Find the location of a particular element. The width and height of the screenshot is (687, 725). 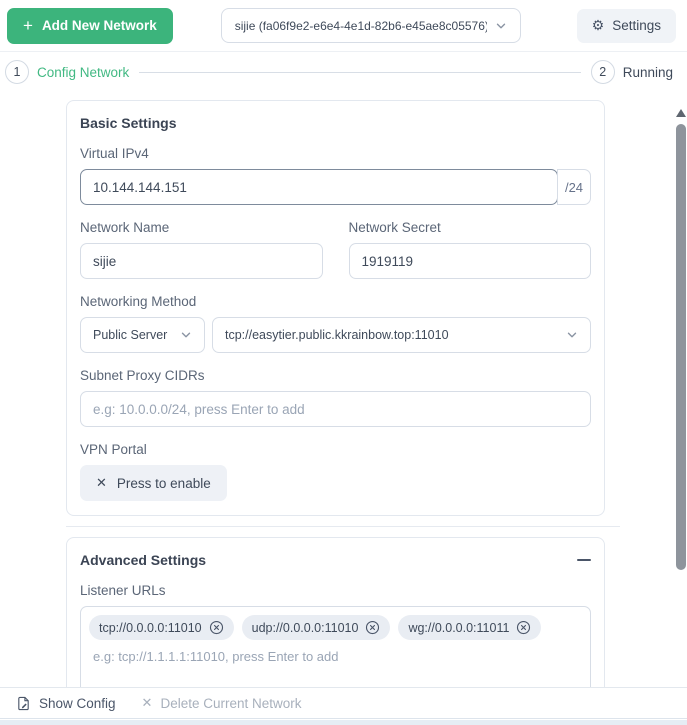

show-config-icon is located at coordinates (23, 703).